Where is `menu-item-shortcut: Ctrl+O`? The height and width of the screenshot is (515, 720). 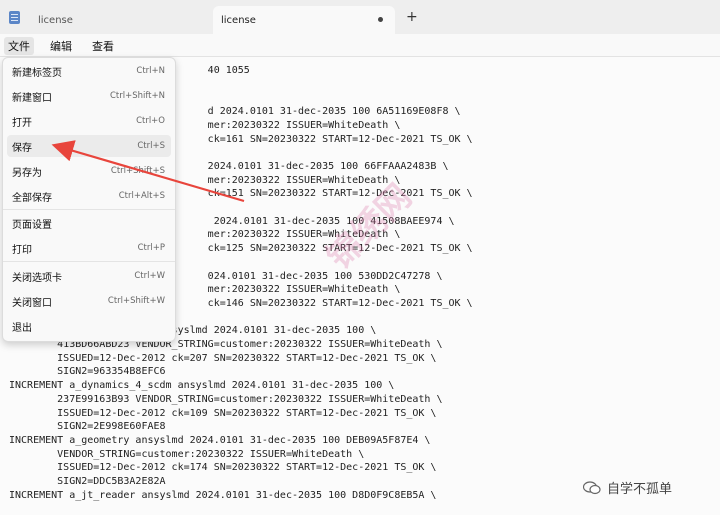 menu-item-shortcut: Ctrl+O is located at coordinates (150, 121).